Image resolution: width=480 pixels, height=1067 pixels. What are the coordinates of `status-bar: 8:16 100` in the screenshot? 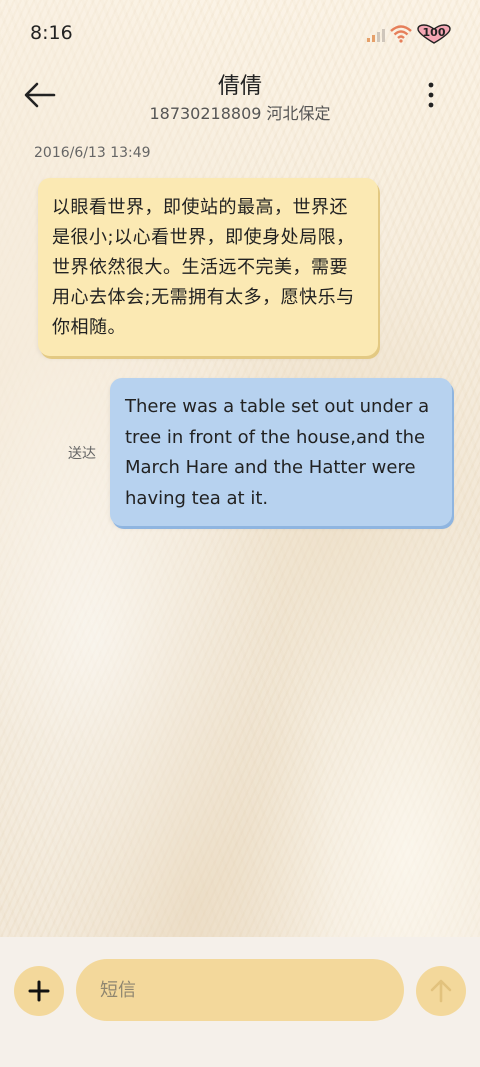 It's located at (240, 30).